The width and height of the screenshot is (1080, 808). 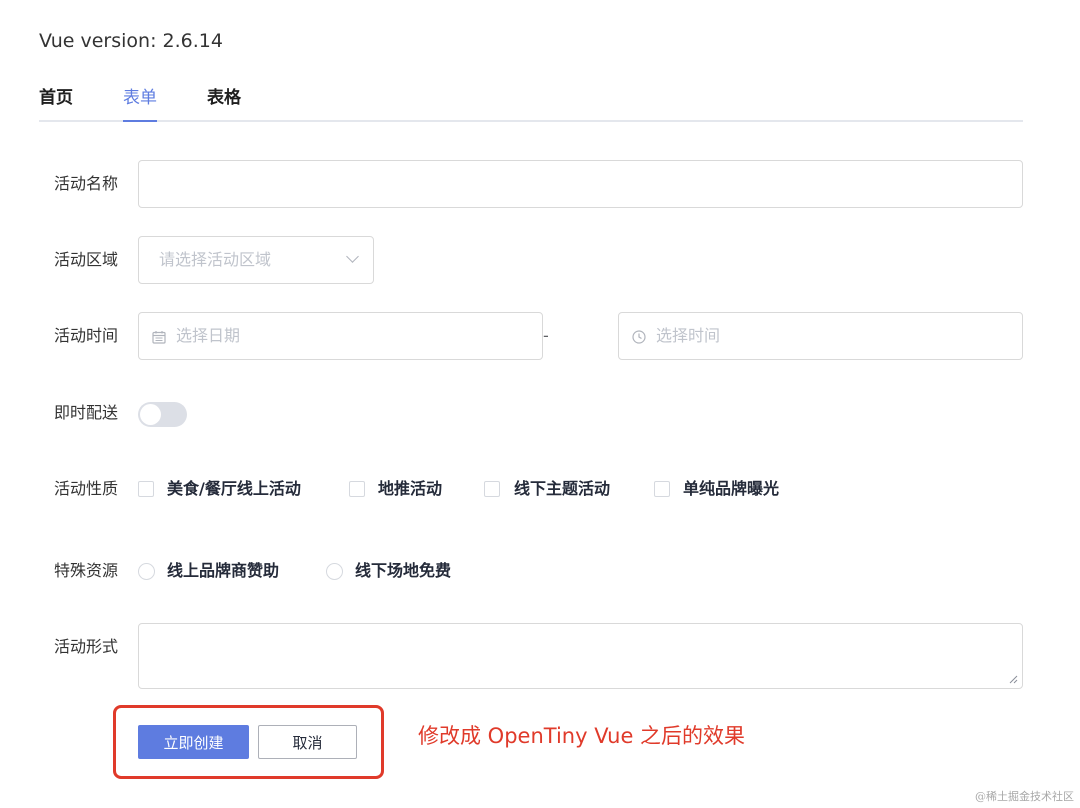 What do you see at coordinates (86, 259) in the screenshot?
I see `region-label: 活动区域` at bounding box center [86, 259].